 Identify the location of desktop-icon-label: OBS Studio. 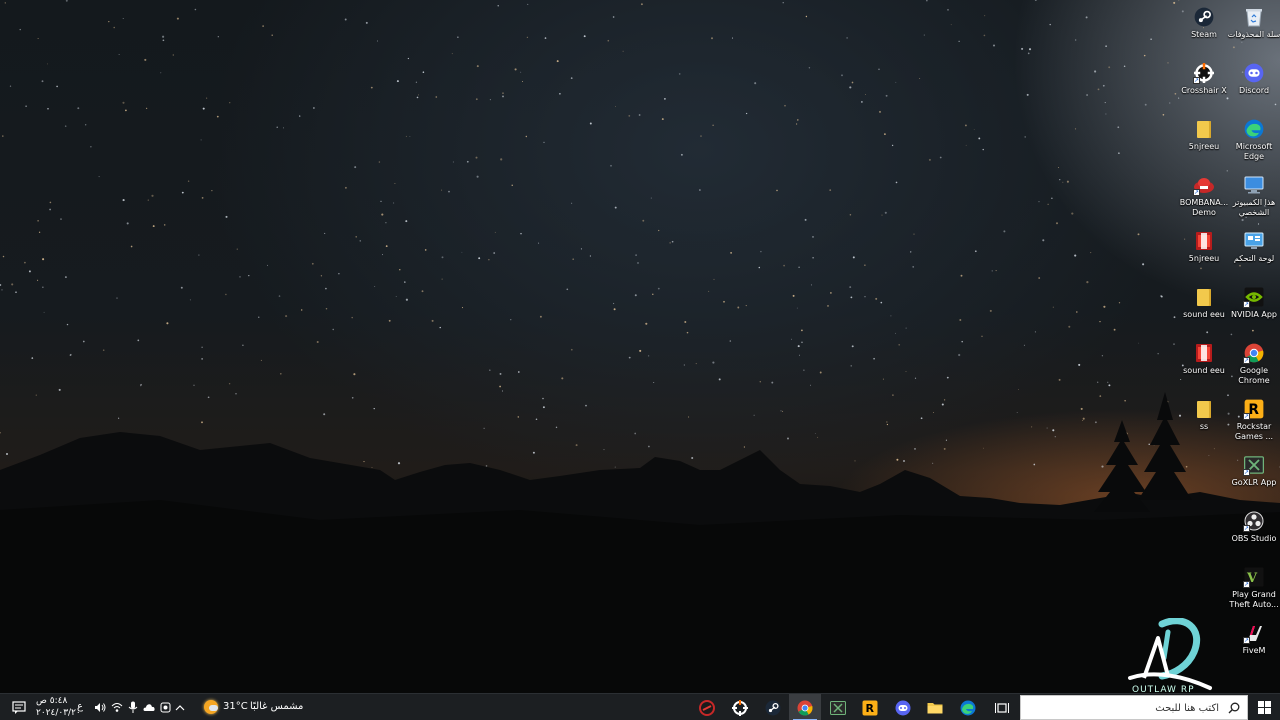
(1254, 538).